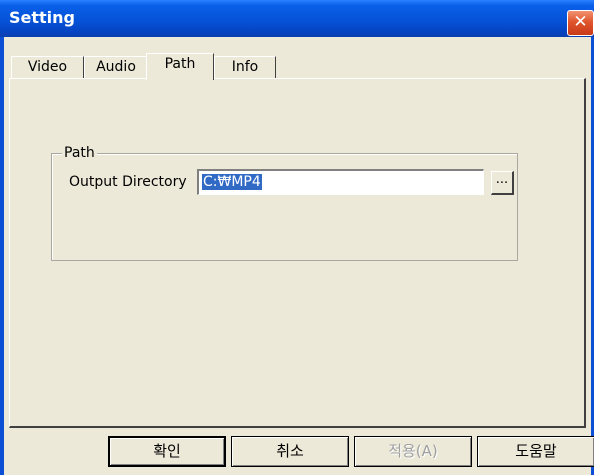 The image size is (594, 475). I want to click on output-directory-input: C:₩MP4, so click(340, 182).